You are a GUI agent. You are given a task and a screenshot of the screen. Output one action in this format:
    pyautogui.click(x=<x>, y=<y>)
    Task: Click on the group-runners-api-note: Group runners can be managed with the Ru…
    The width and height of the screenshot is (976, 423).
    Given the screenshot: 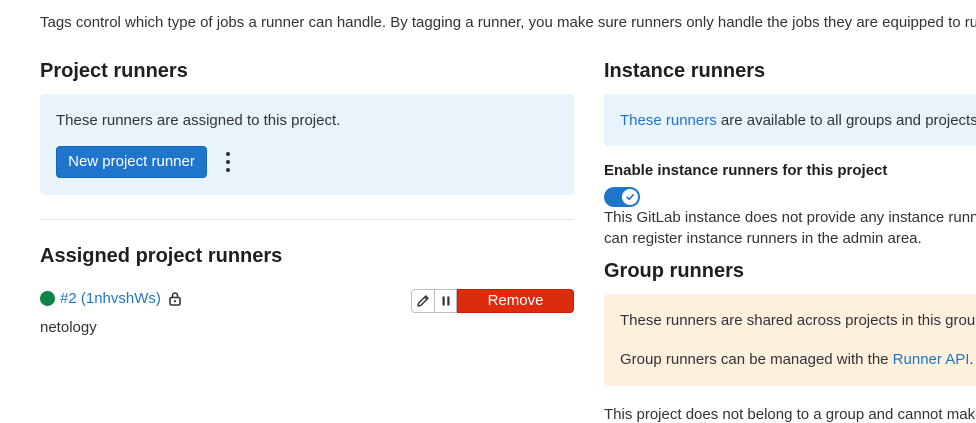 What is the action you would take?
    pyautogui.click(x=797, y=359)
    